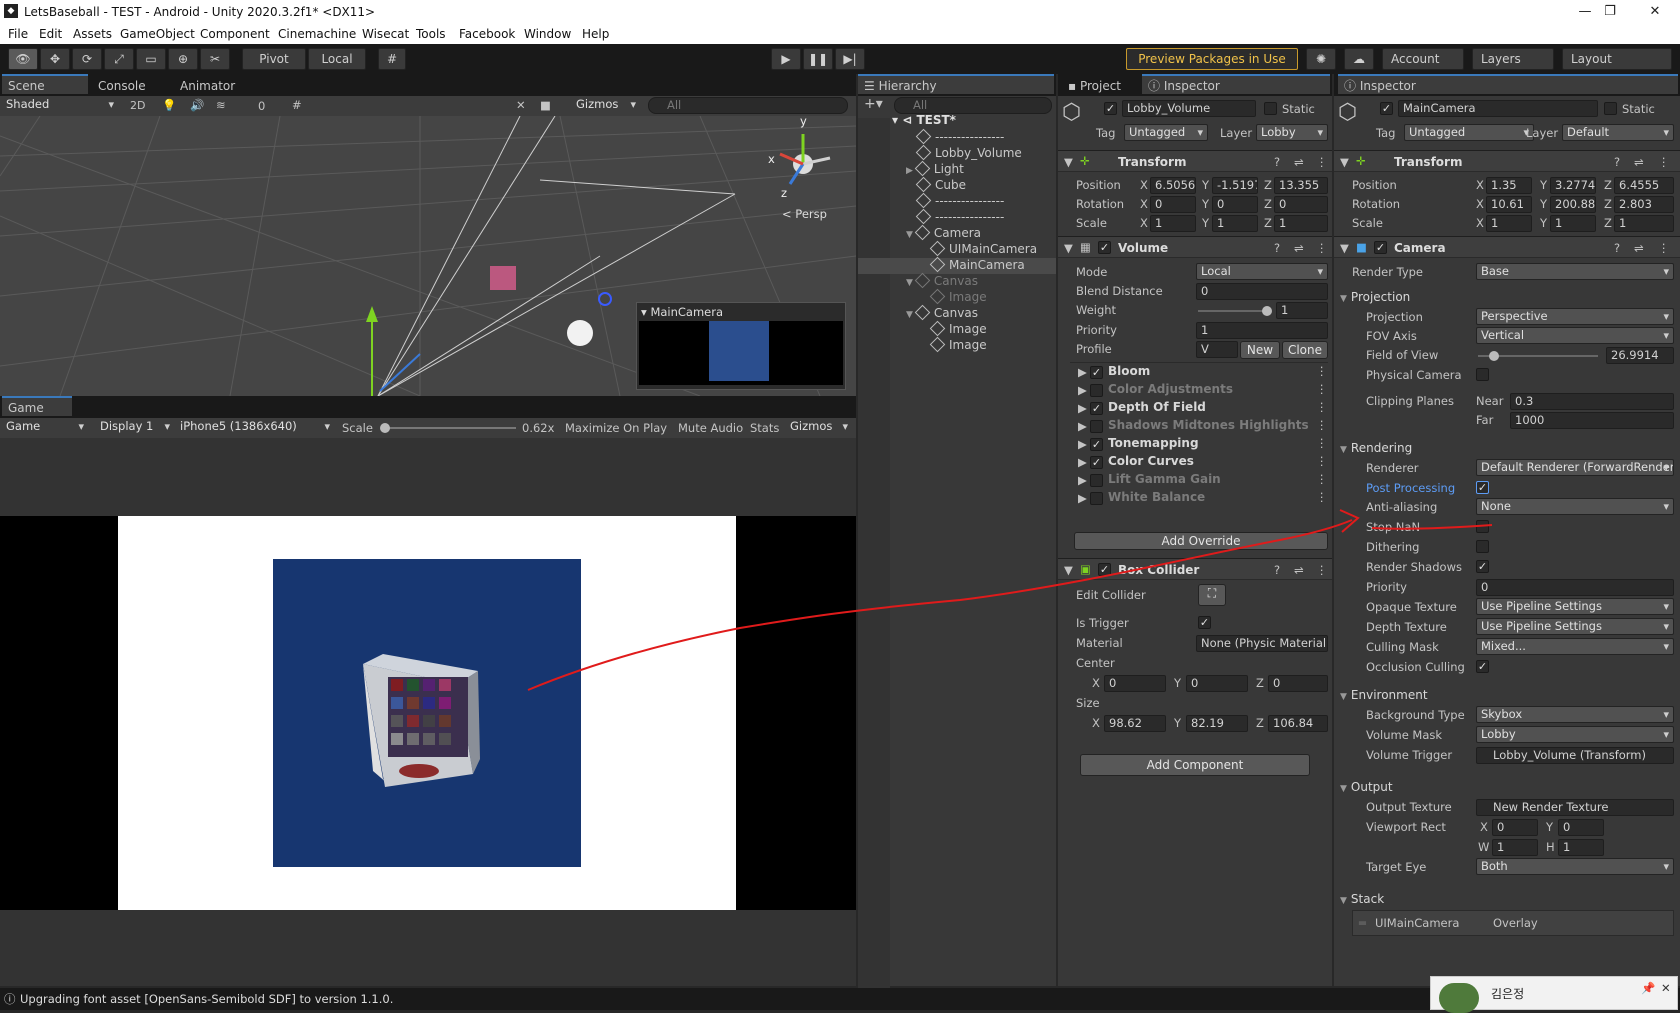 This screenshot has width=1680, height=1013. Describe the element at coordinates (1068, 570) in the screenshot. I see `collapse-arrow-icon: ▼` at that location.